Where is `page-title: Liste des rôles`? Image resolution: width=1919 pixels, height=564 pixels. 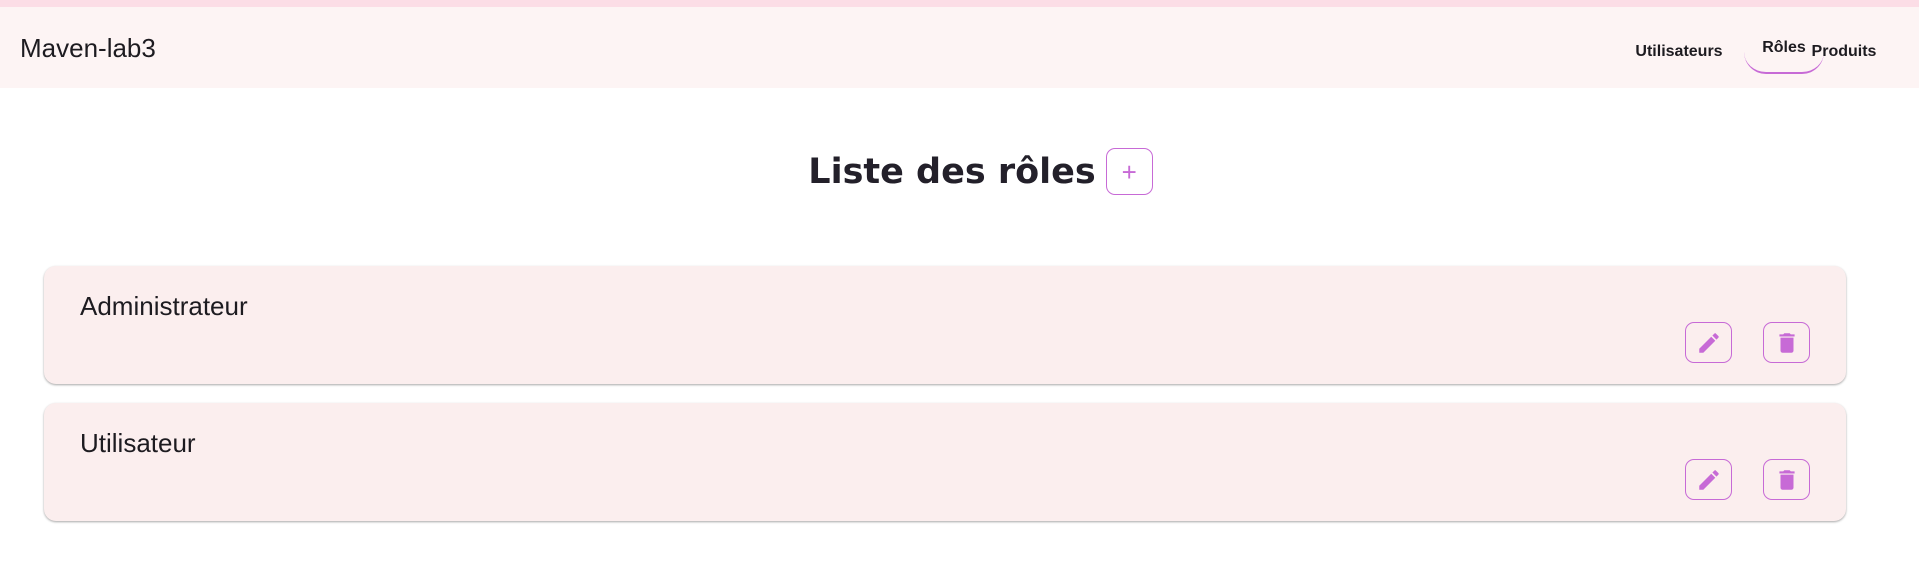
page-title: Liste des rôles is located at coordinates (952, 171).